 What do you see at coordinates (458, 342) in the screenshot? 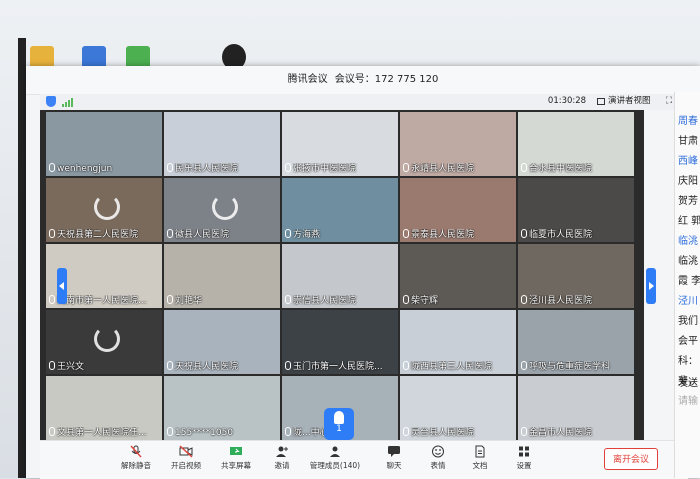
I see `participant-video-tile: 陇西县第三人民医院` at bounding box center [458, 342].